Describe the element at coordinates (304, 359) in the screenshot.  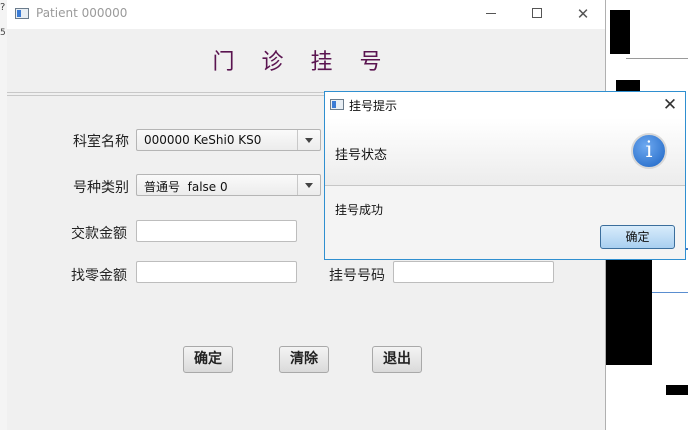
I see `clear-button: 清除` at that location.